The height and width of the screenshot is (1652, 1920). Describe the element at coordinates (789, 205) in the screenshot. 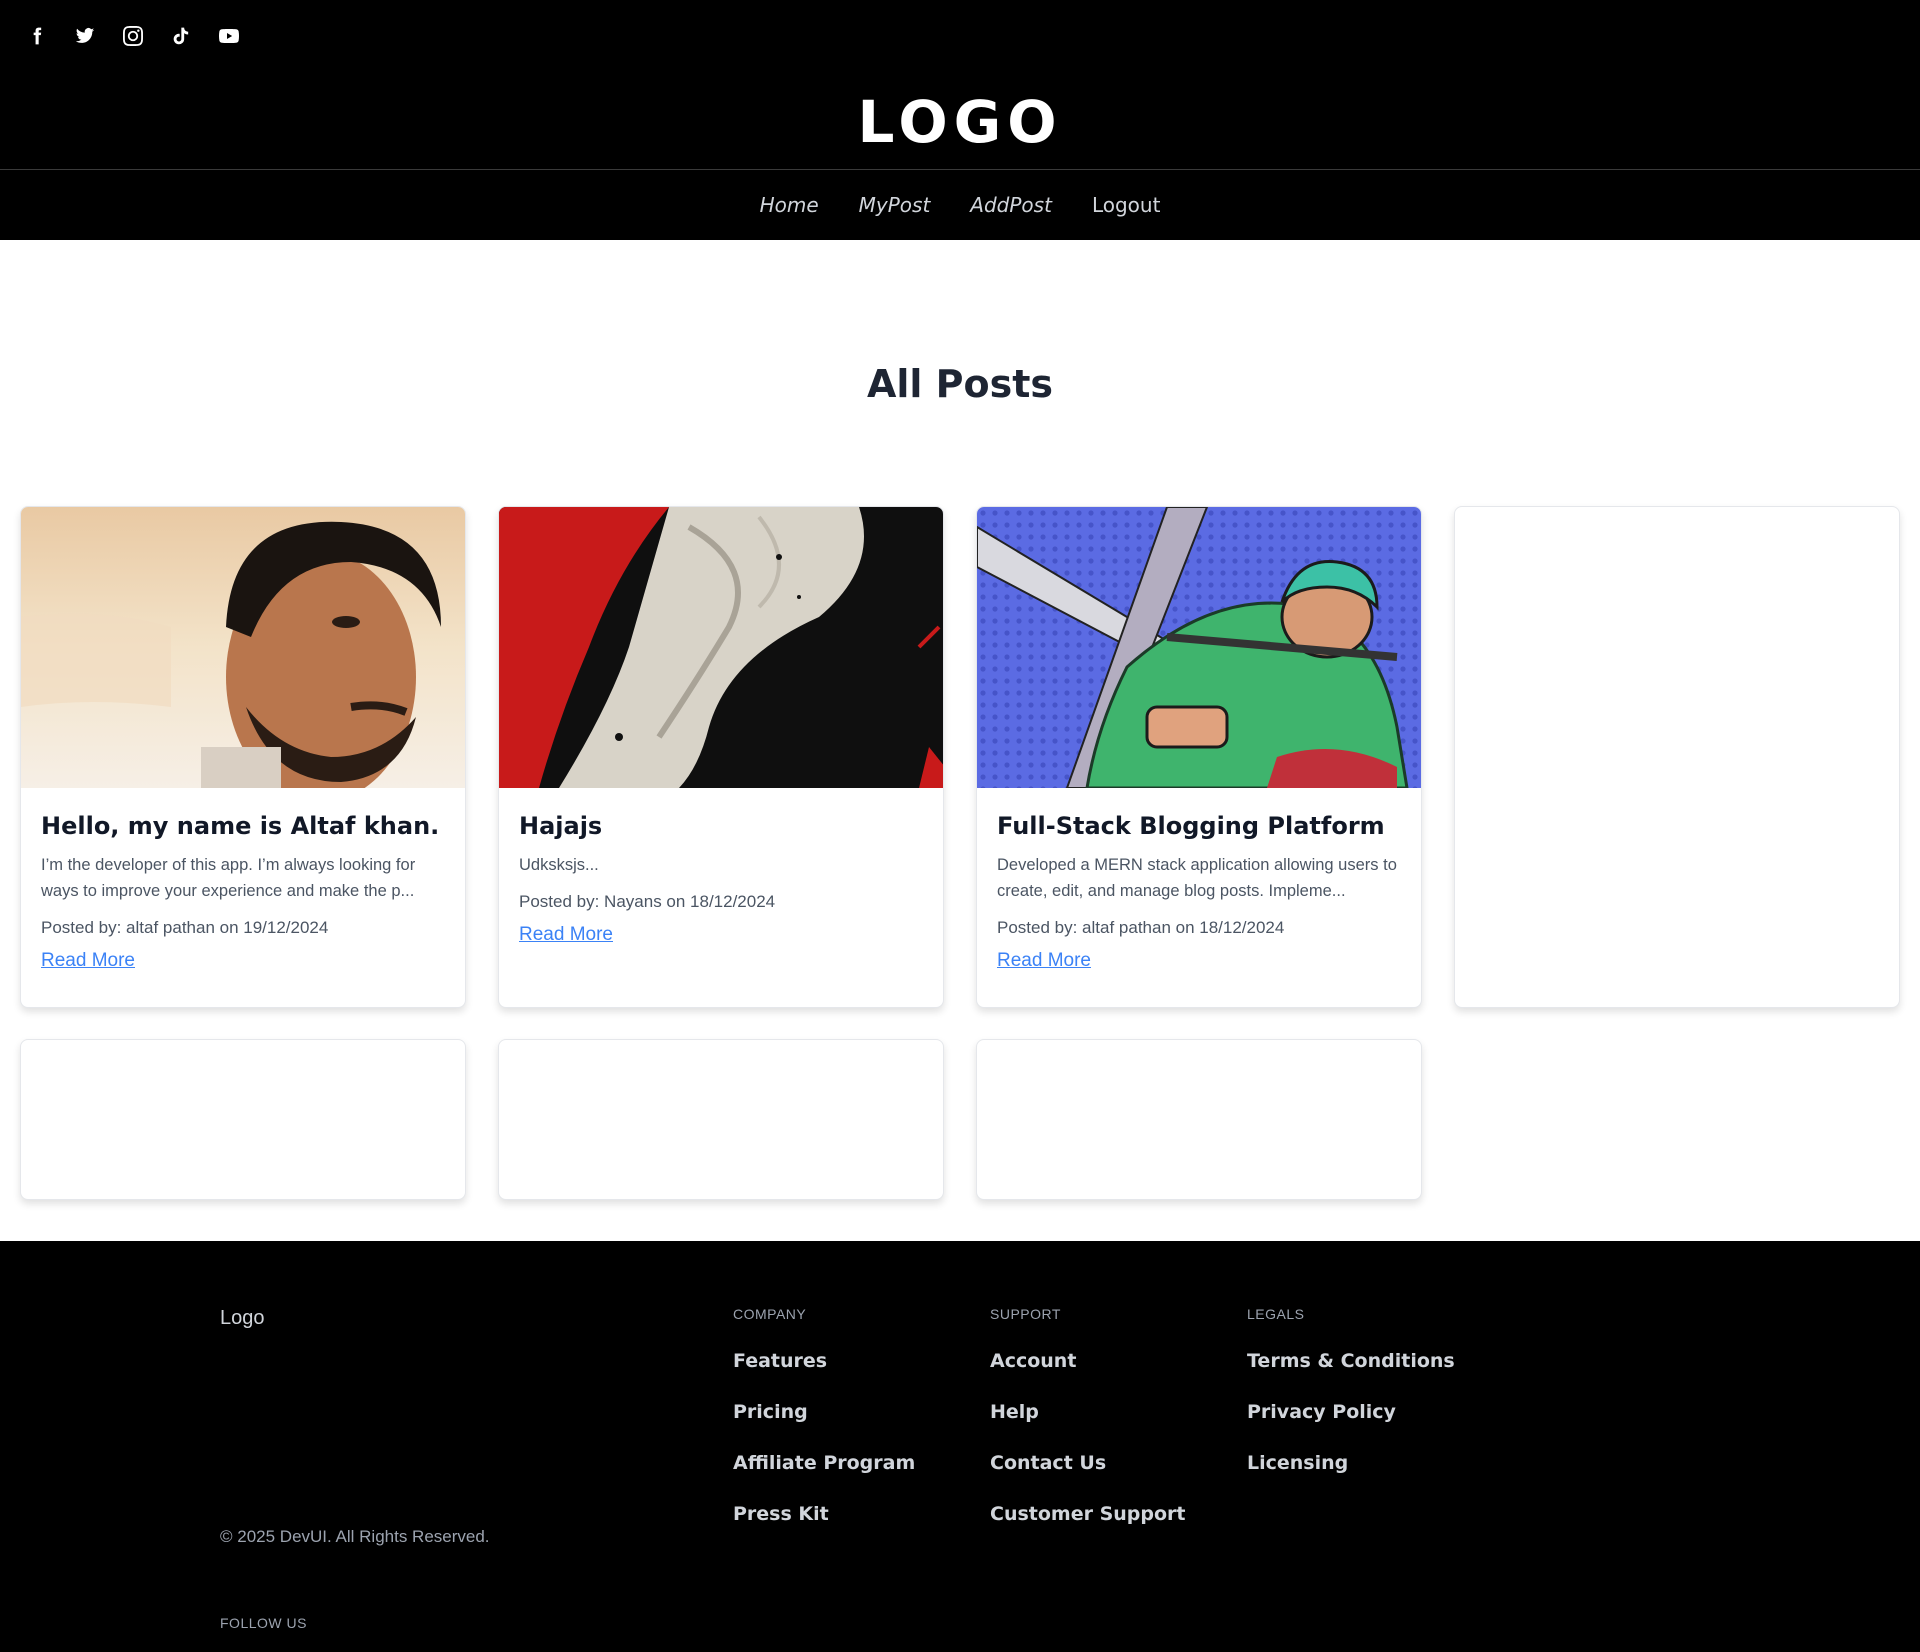

I see `nav-home: Home` at that location.